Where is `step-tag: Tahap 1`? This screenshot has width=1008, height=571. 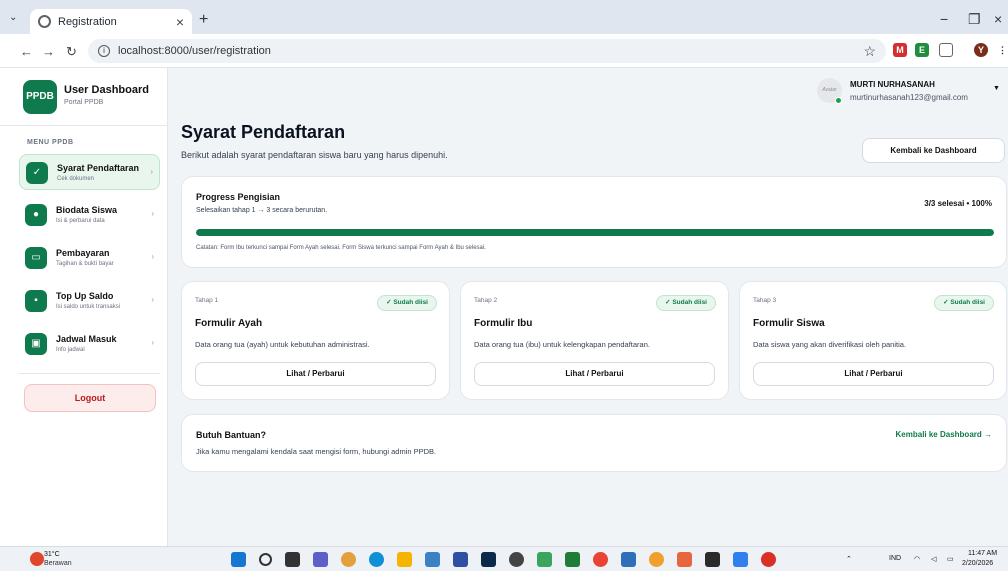
step-tag: Tahap 1 is located at coordinates (207, 300).